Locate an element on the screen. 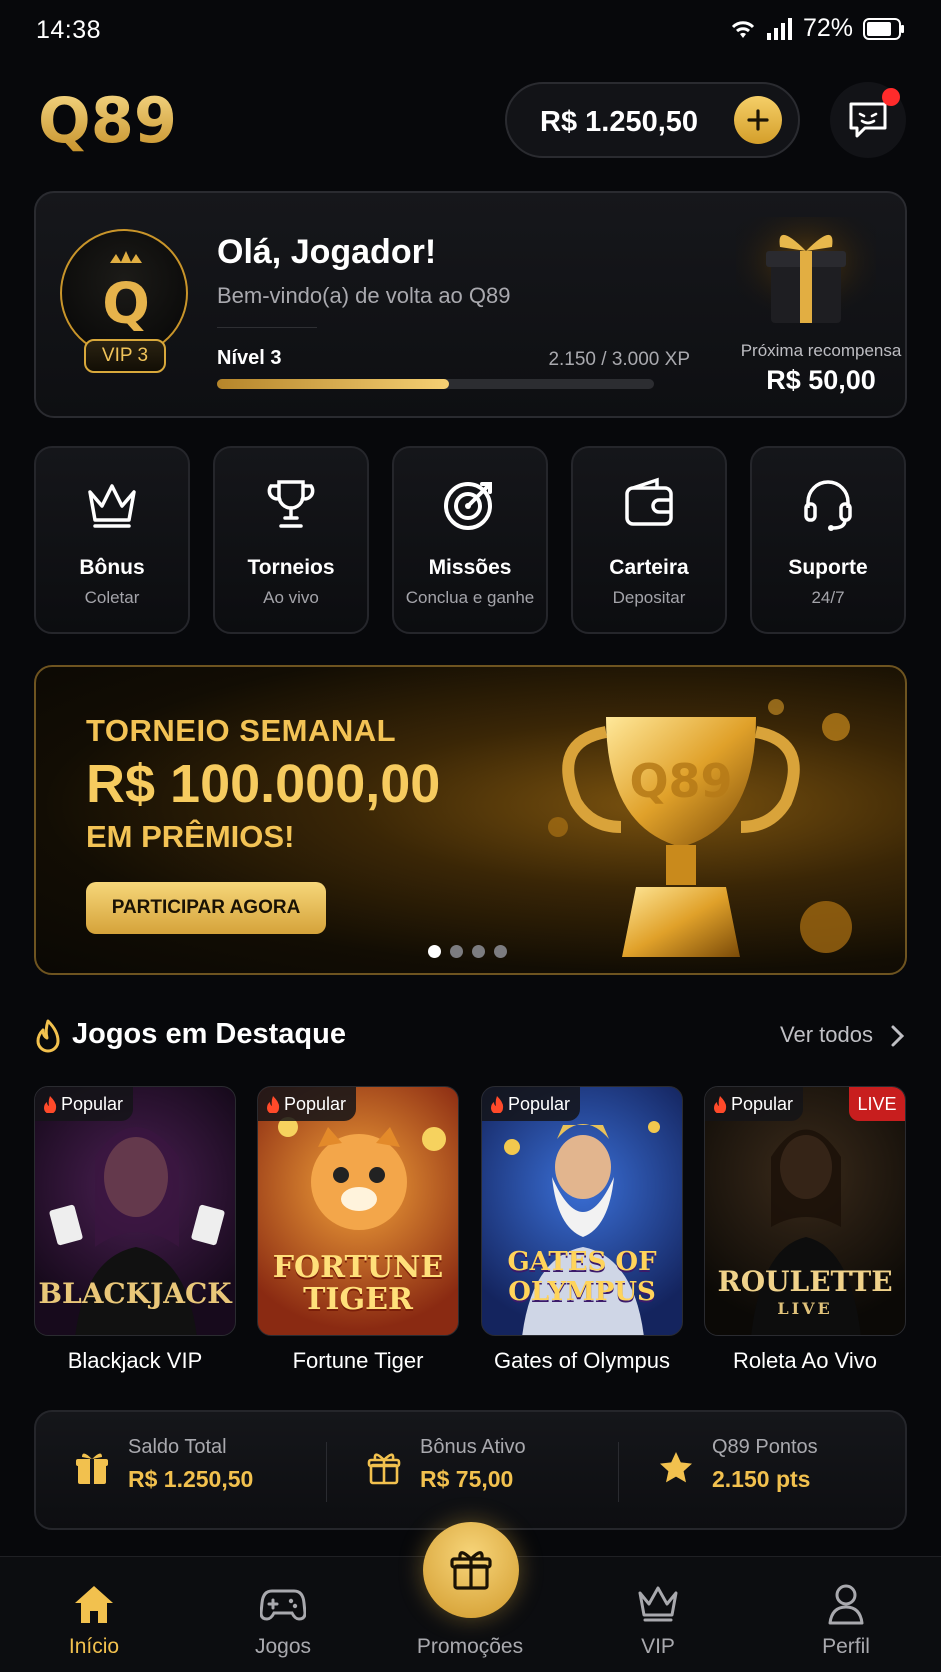 This screenshot has height=1672, width=941. nav-home: Início is located at coordinates (94, 1614).